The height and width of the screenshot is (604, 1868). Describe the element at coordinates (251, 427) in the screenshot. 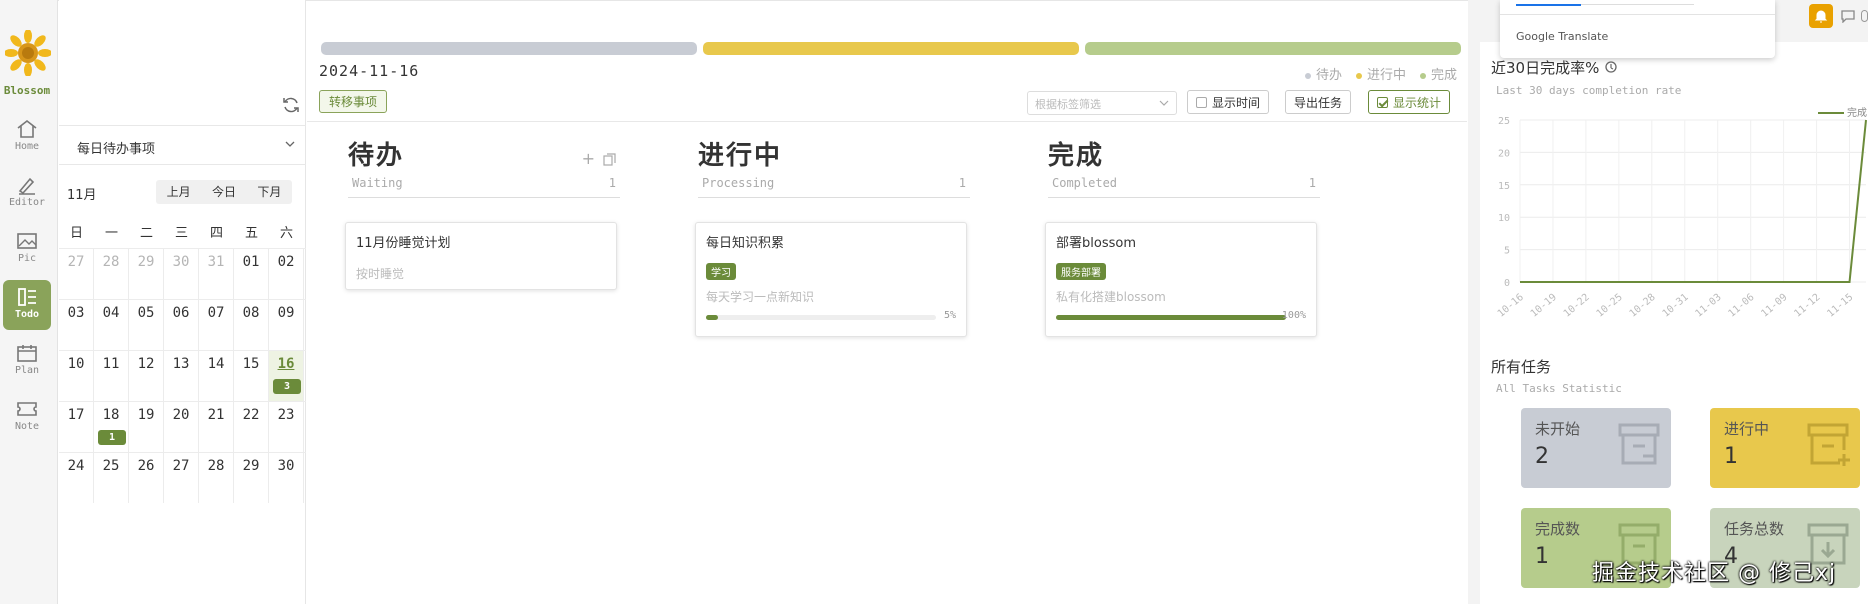

I see `calendar-day: 22` at that location.